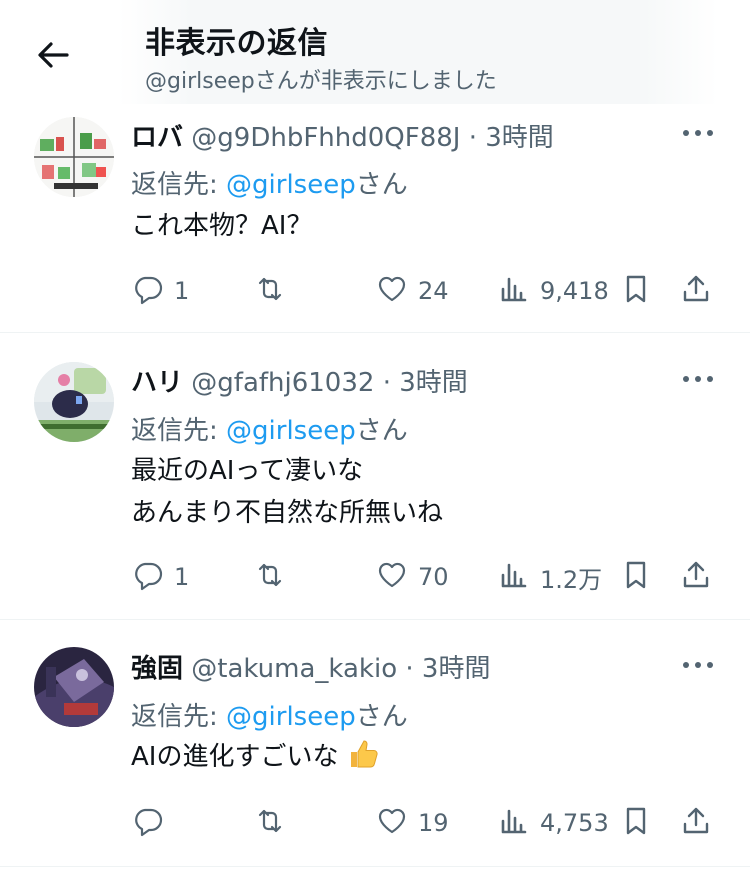 The height and width of the screenshot is (875, 750). I want to click on reply-text: 最近のAIって凄いな あんまり不自然な所無いね, so click(287, 492).